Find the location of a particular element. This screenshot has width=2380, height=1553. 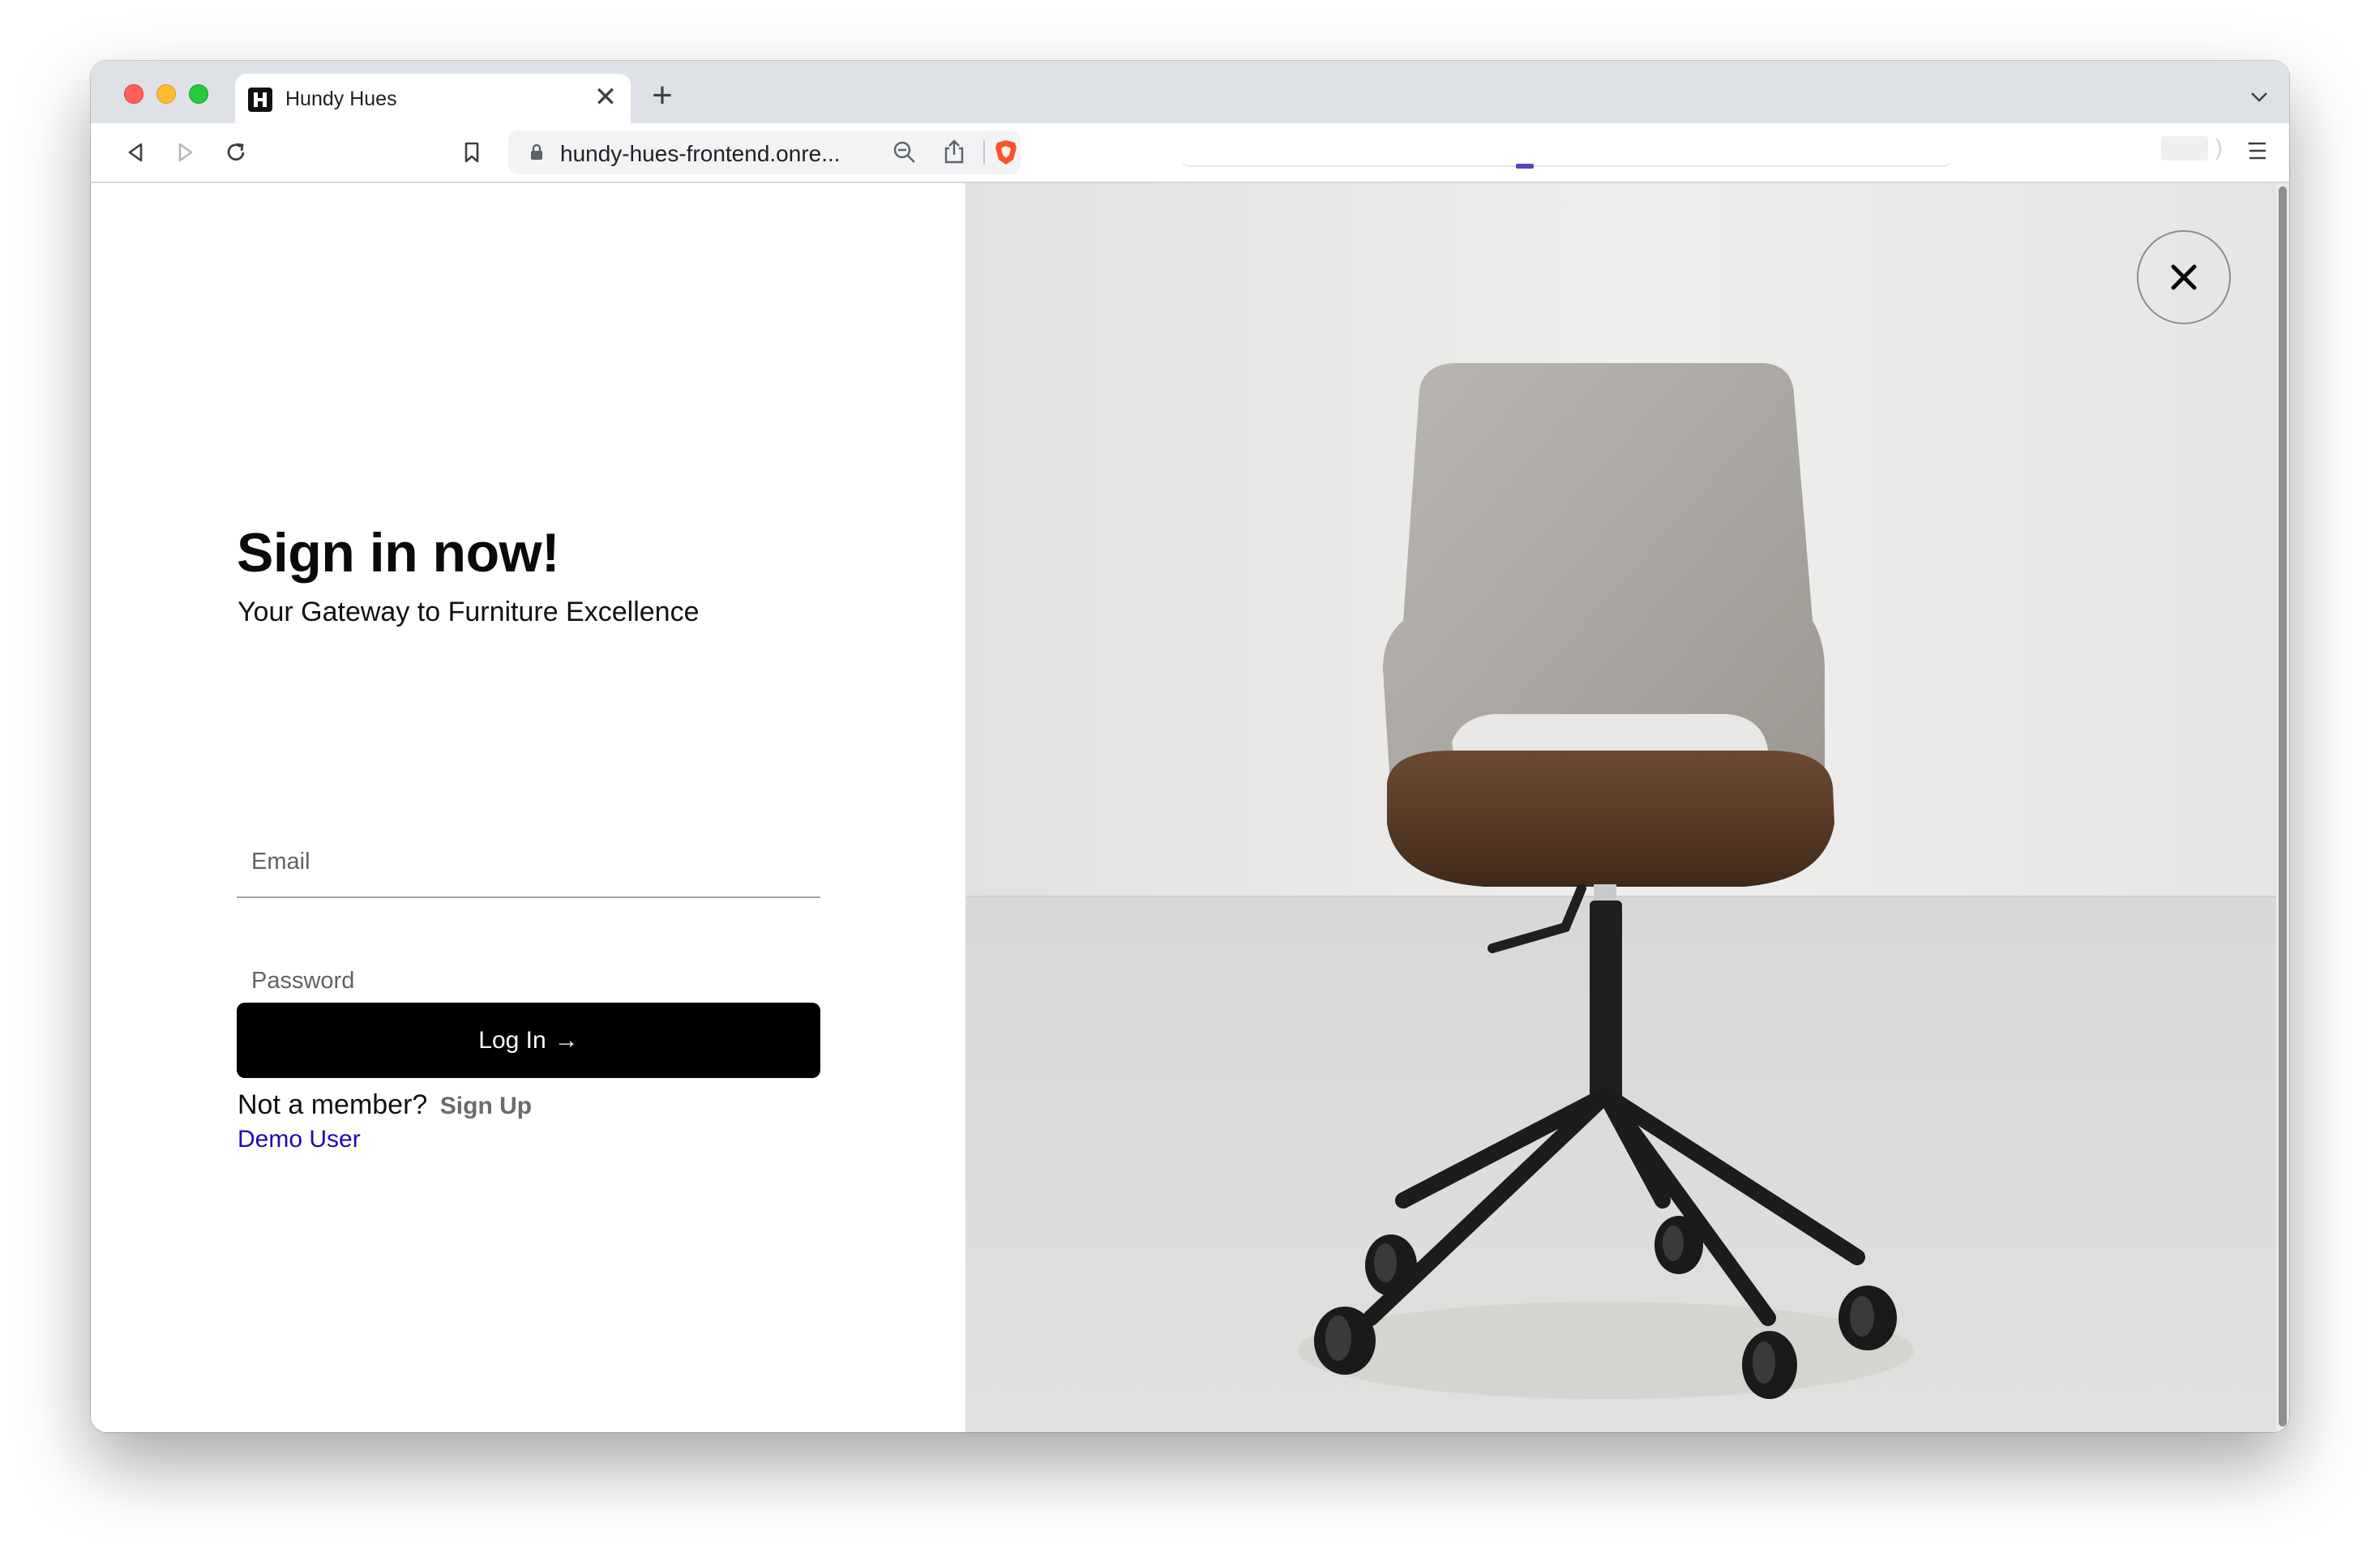

close-modal-button is located at coordinates (2184, 277).